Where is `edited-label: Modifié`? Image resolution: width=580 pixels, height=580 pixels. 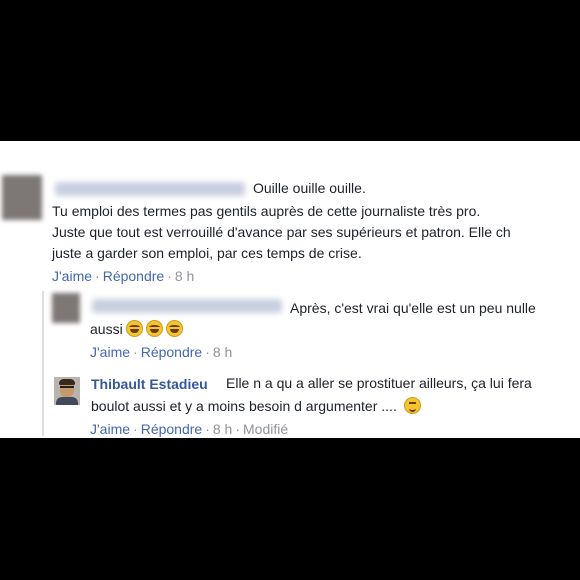
edited-label: Modifié is located at coordinates (265, 429).